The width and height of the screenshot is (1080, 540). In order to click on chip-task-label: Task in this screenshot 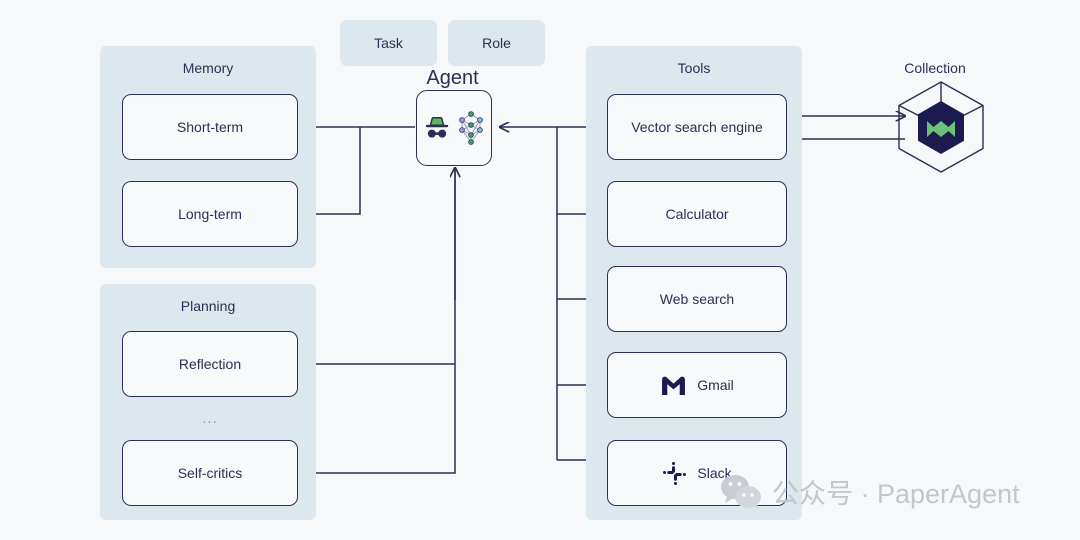, I will do `click(388, 43)`.